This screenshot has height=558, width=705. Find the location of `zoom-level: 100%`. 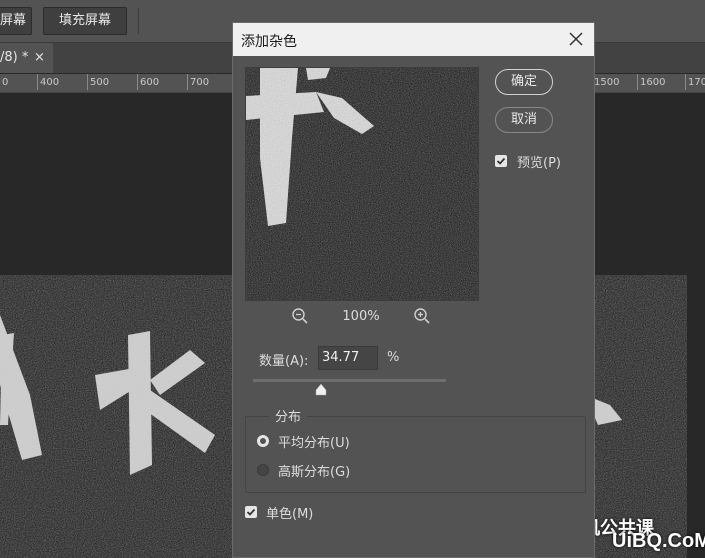

zoom-level: 100% is located at coordinates (361, 316).